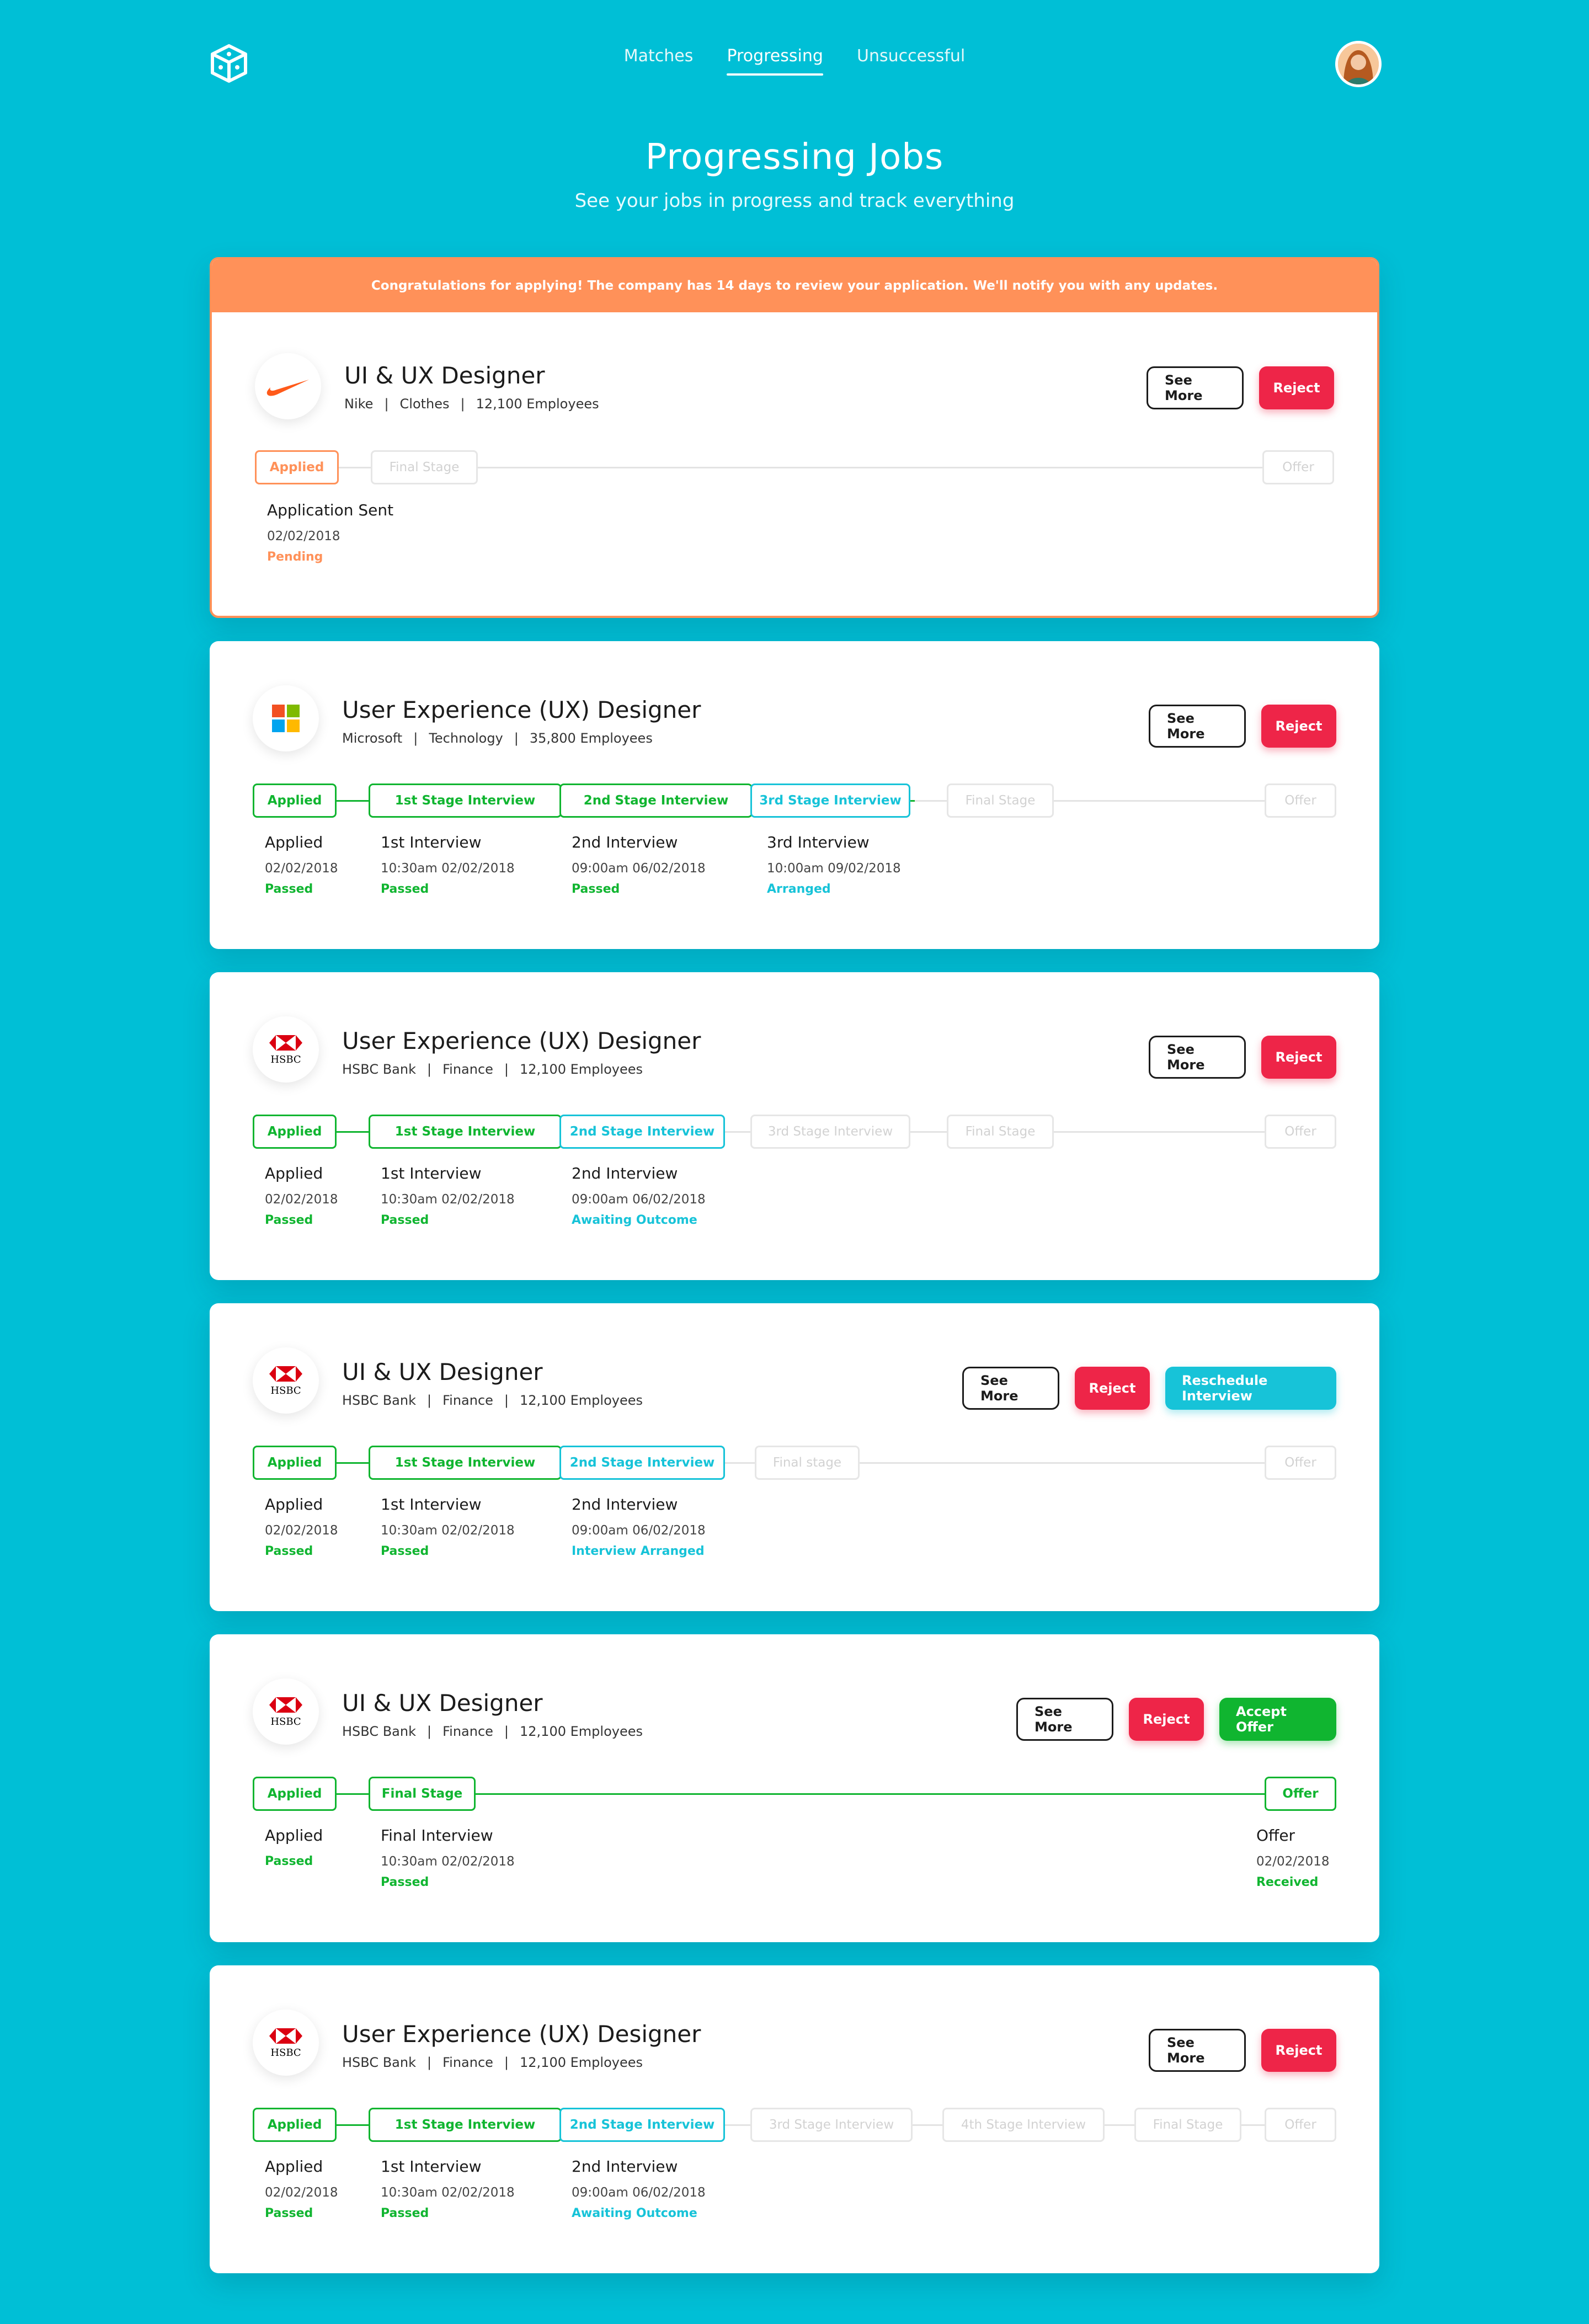 The height and width of the screenshot is (2324, 1589). Describe the element at coordinates (1023, 2125) in the screenshot. I see `stage-4th-interview: 4th Stage Interview` at that location.